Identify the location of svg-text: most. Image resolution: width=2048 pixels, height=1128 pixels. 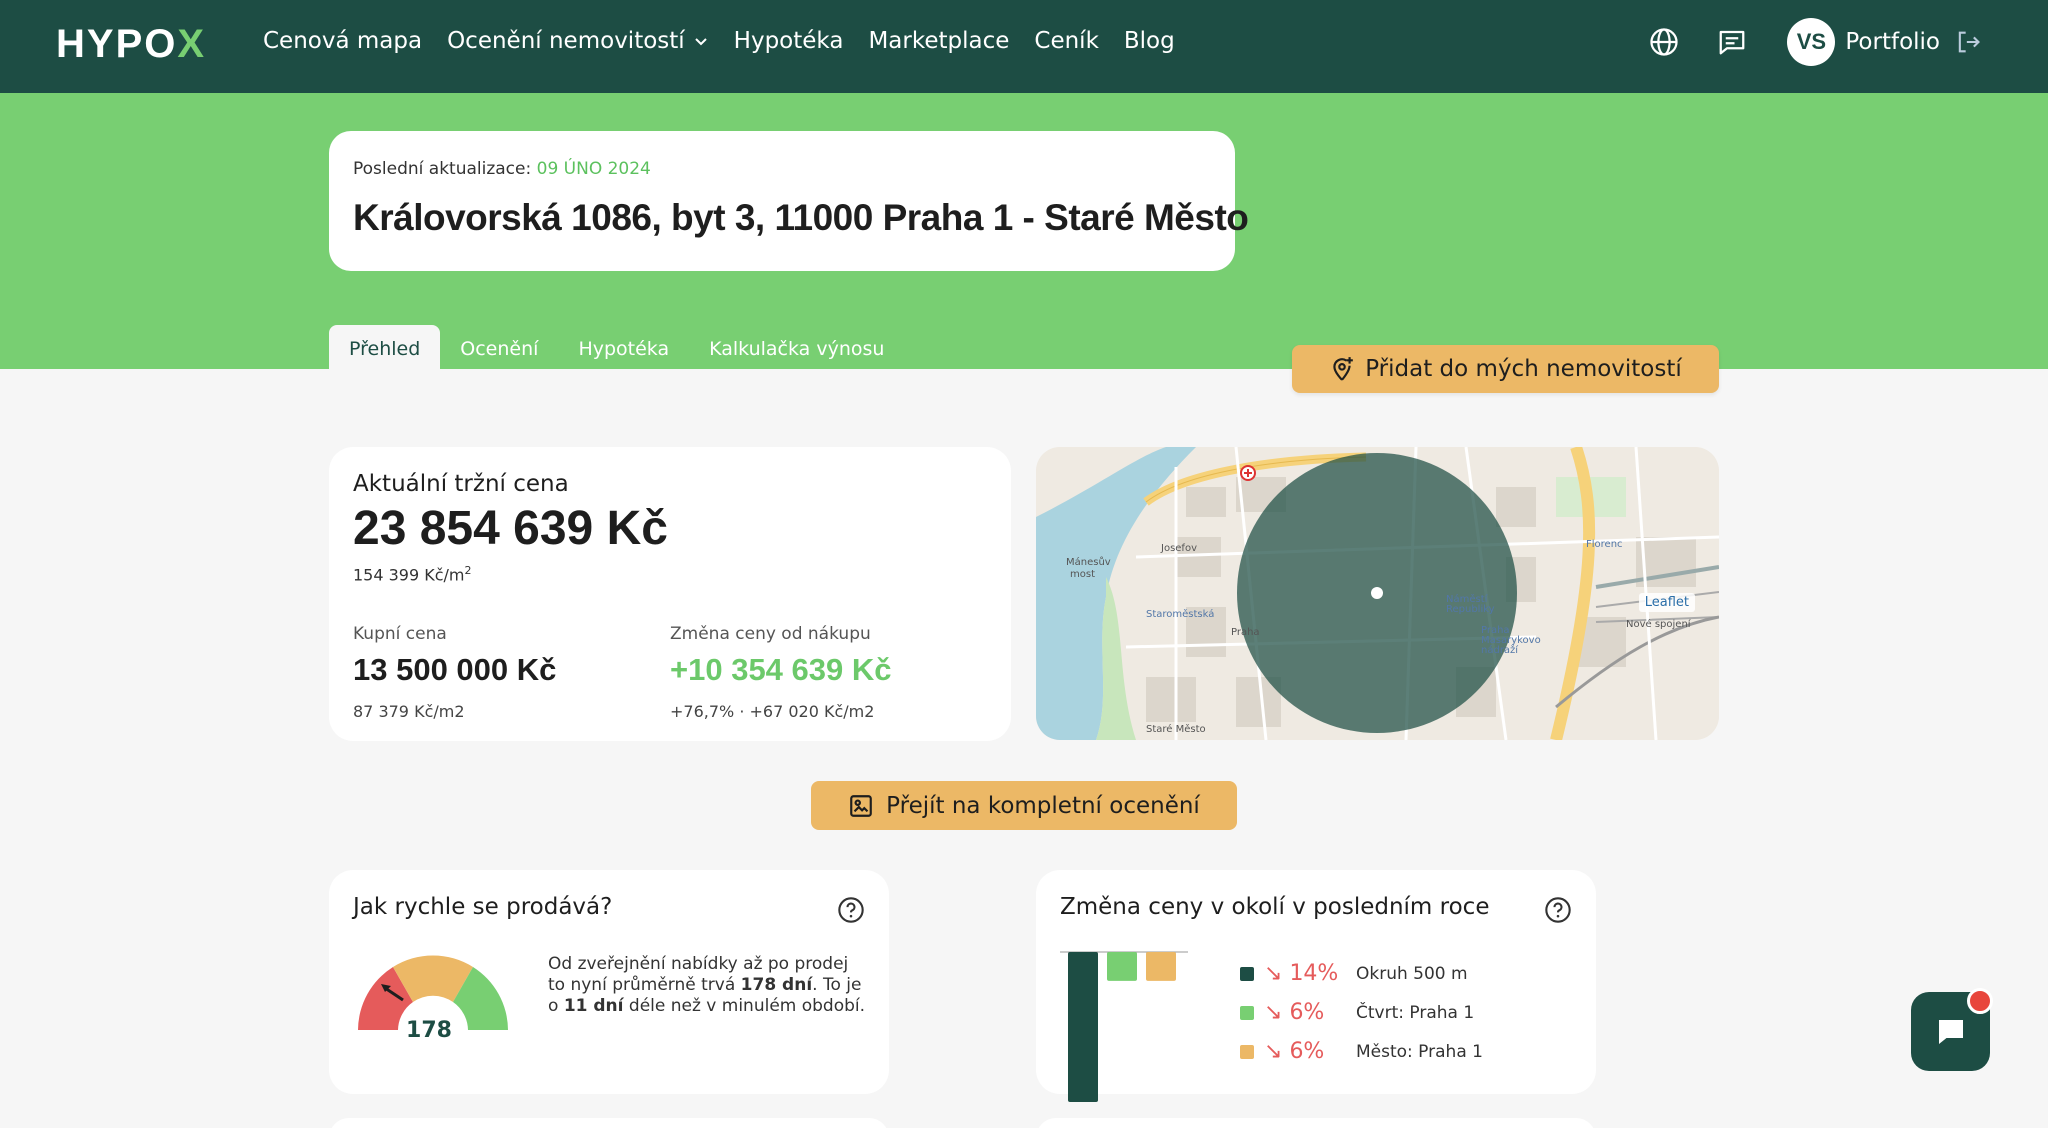
(1082, 574).